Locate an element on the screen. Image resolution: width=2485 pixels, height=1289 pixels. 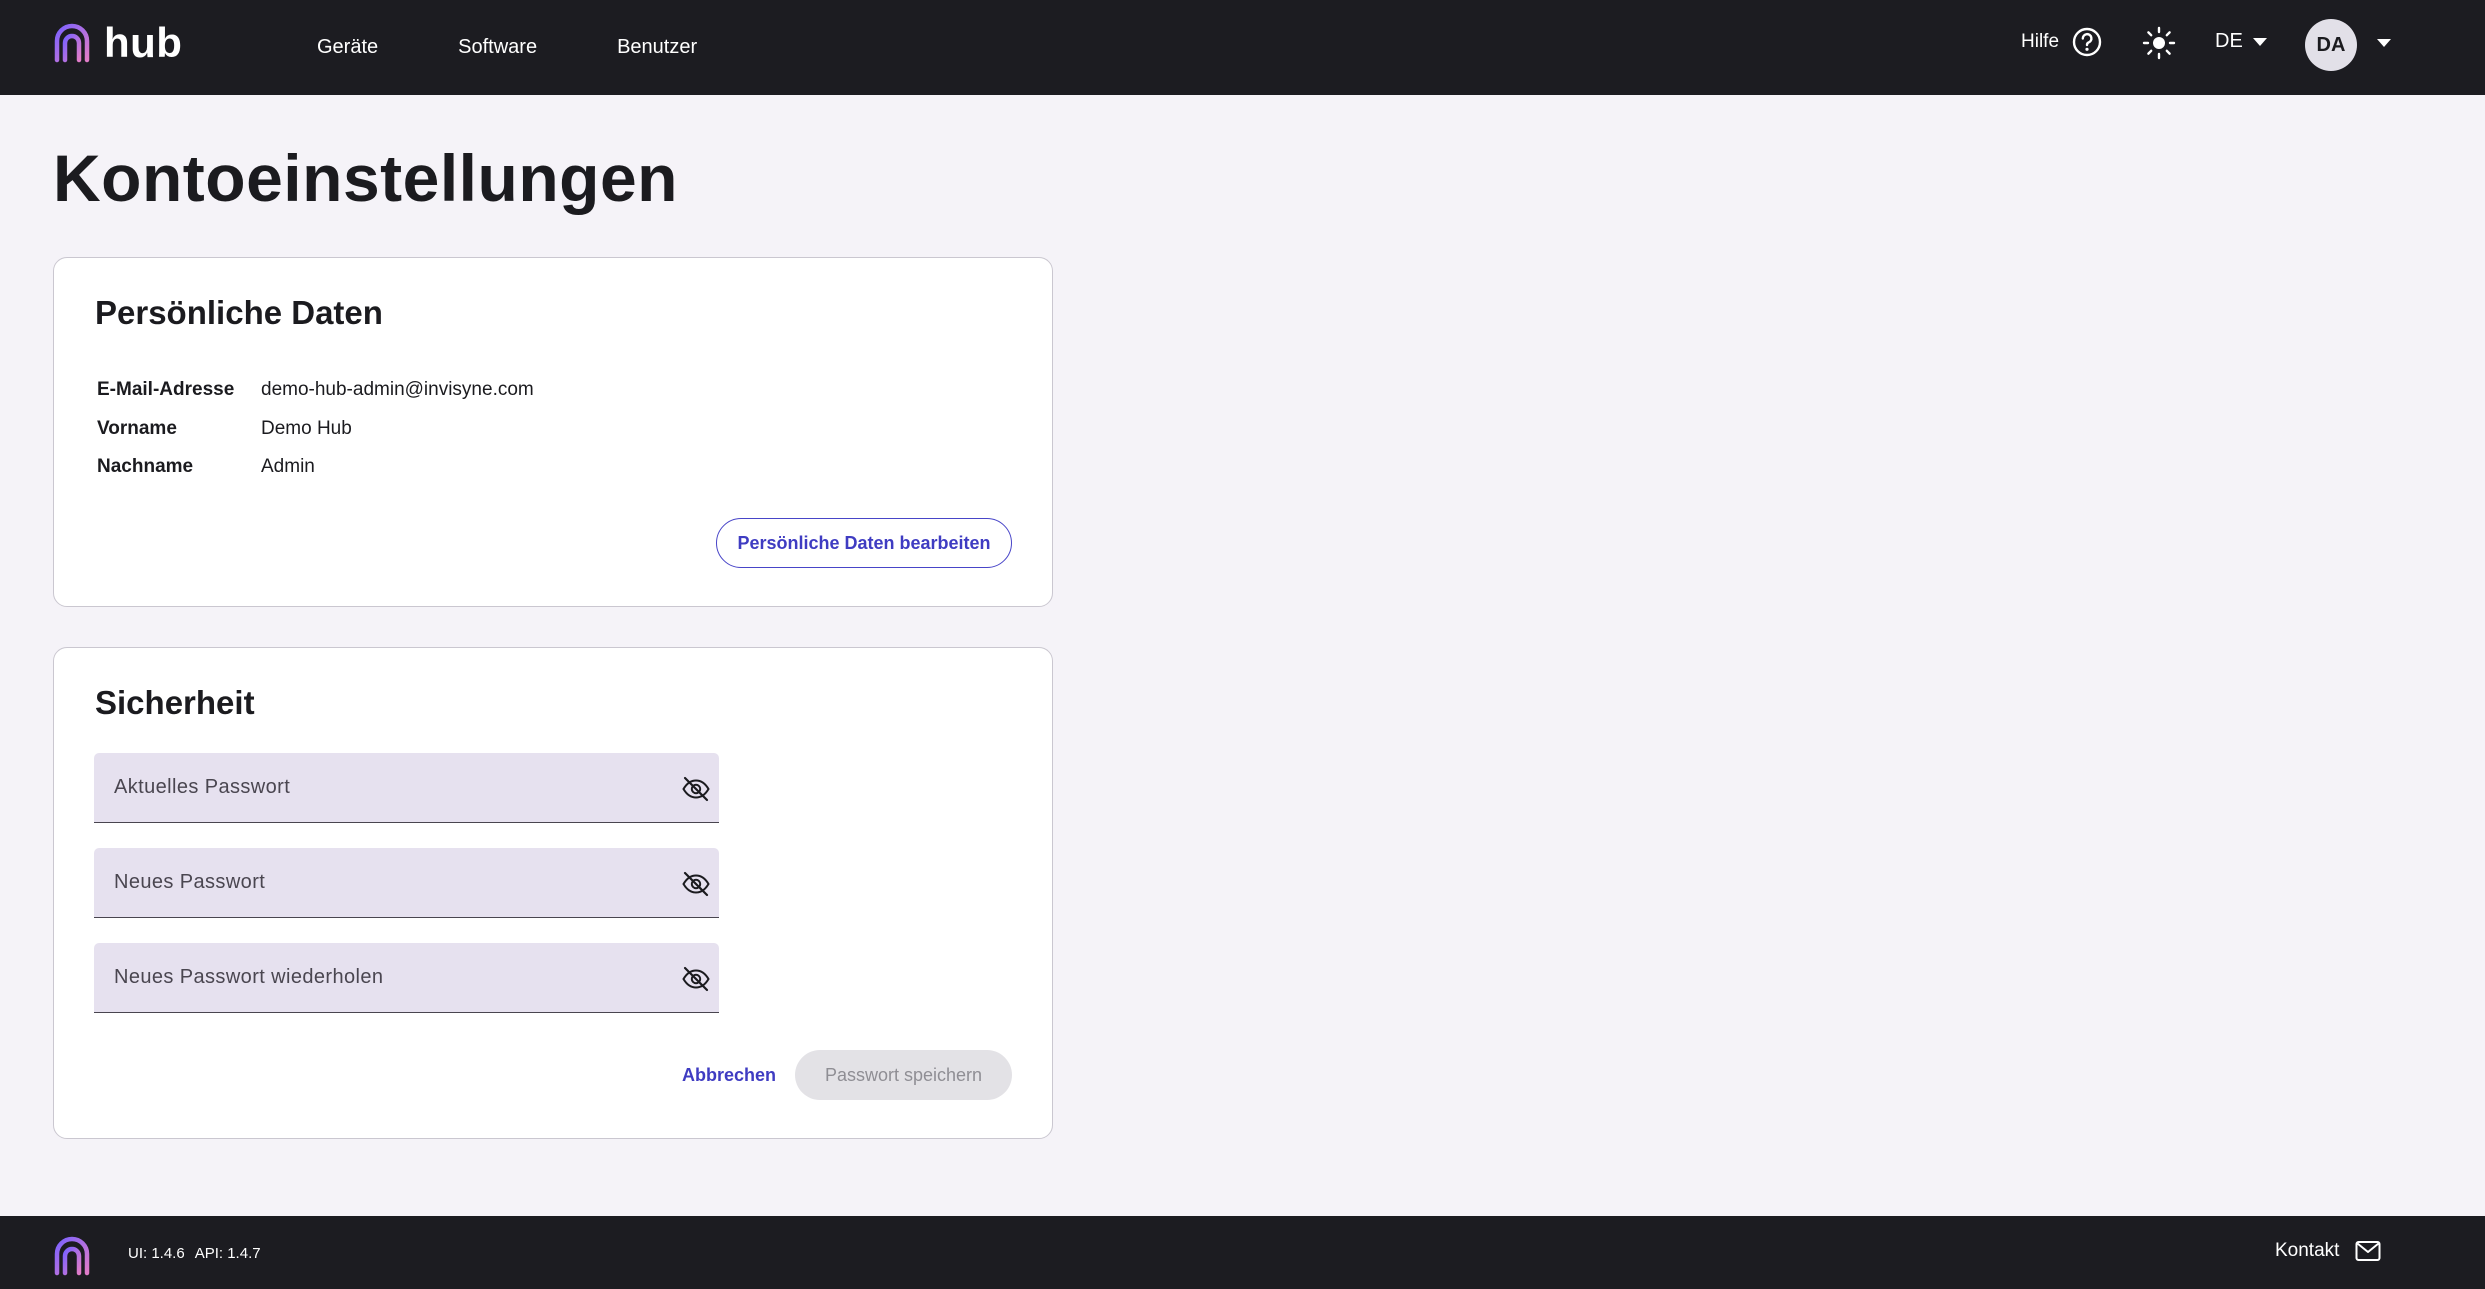
new-password-input is located at coordinates (406, 882).